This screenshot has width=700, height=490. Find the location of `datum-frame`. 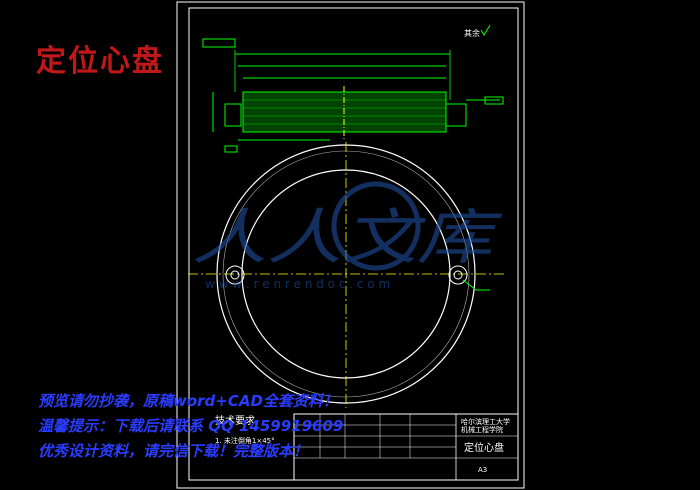

datum-frame is located at coordinates (219, 43).